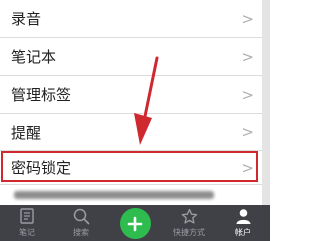 This screenshot has width=320, height=241. Describe the element at coordinates (26, 19) in the screenshot. I see `settings-item-label: 录音` at that location.